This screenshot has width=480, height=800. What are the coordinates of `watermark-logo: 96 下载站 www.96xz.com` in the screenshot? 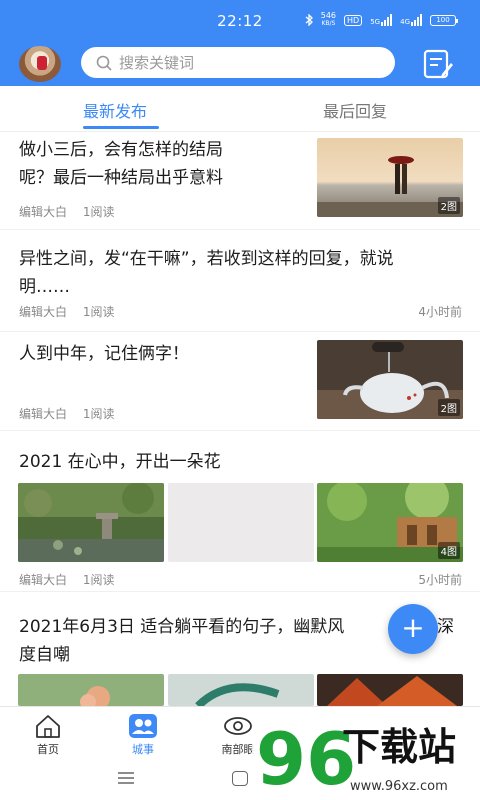 It's located at (366, 753).